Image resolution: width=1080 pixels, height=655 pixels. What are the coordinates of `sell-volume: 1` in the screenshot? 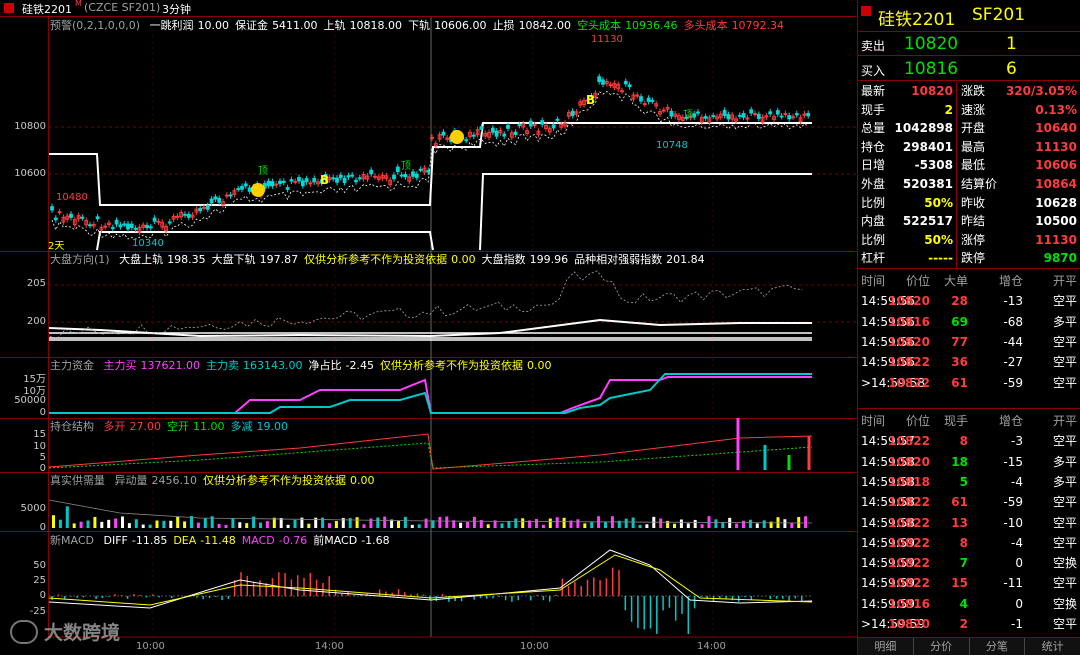 It's located at (1011, 44).